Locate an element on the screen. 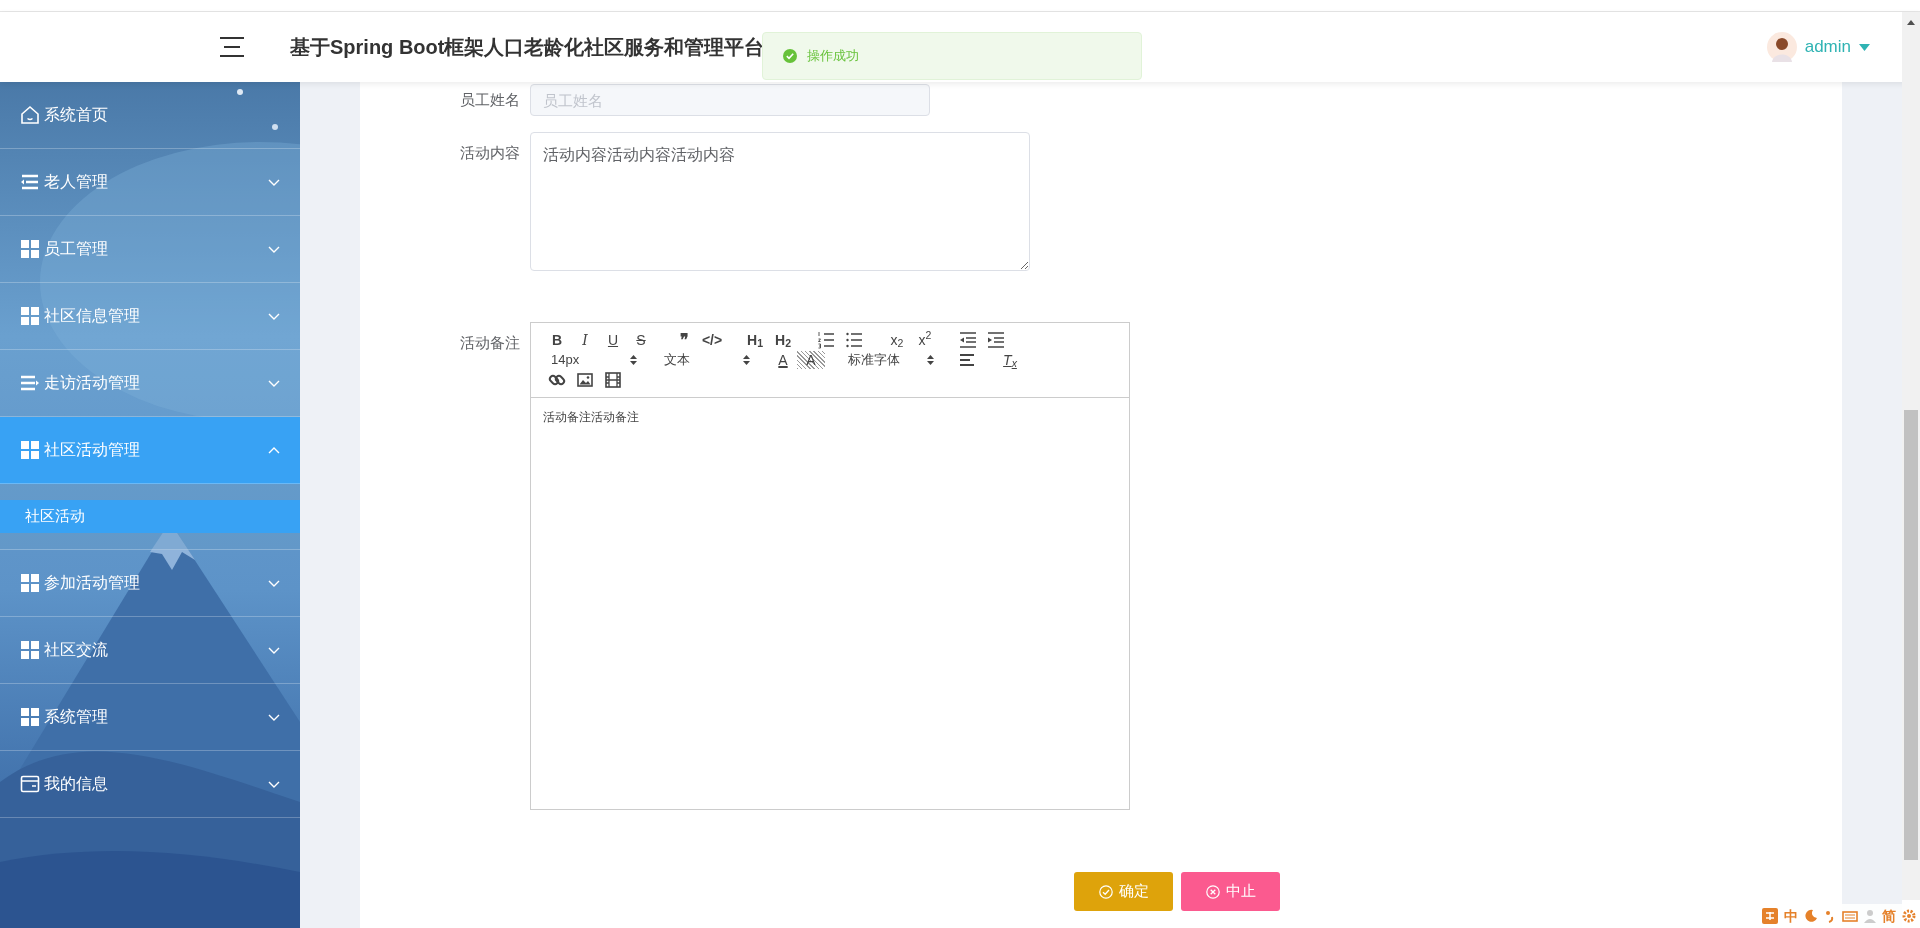 This screenshot has height=928, width=1920. dropdown-select: 标准字体 is located at coordinates (889, 360).